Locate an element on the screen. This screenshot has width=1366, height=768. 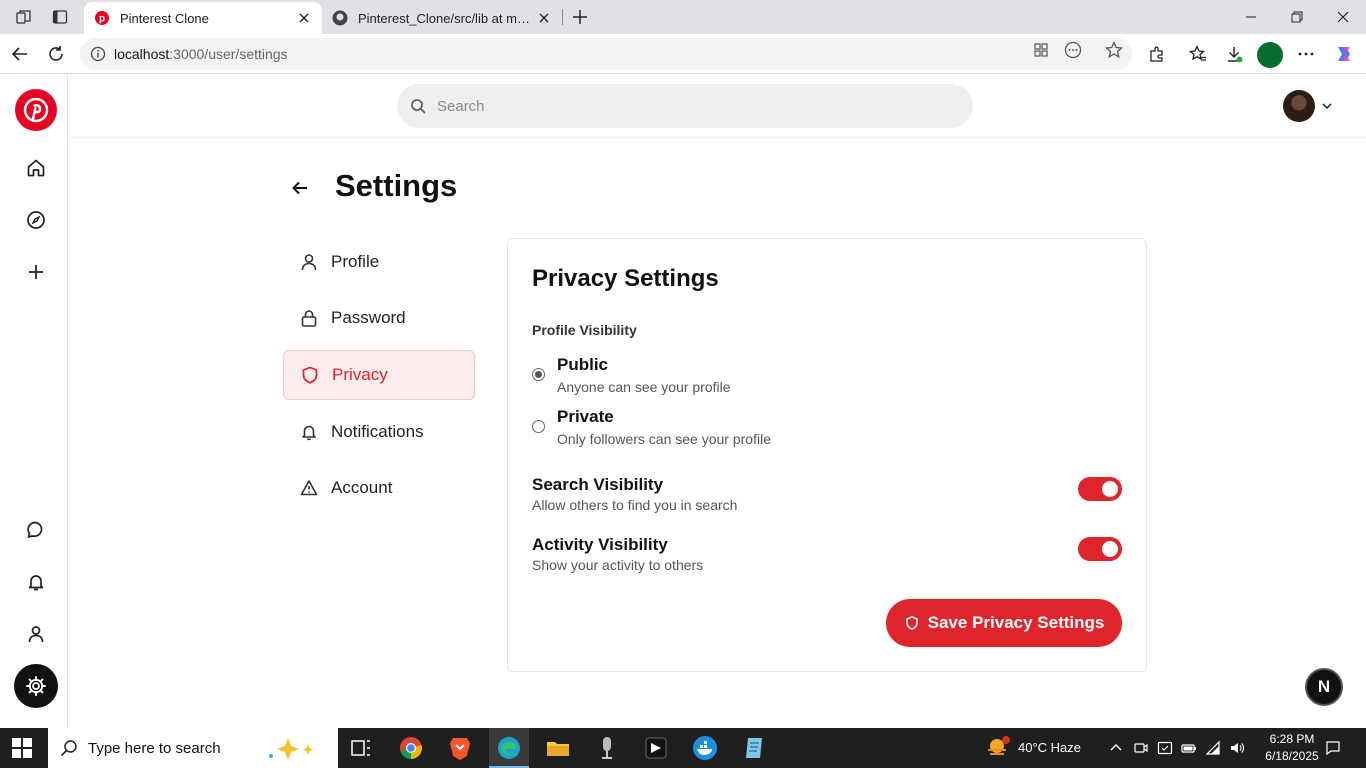
browser-toolbar: localhost:3000/user/settings is located at coordinates (683, 54).